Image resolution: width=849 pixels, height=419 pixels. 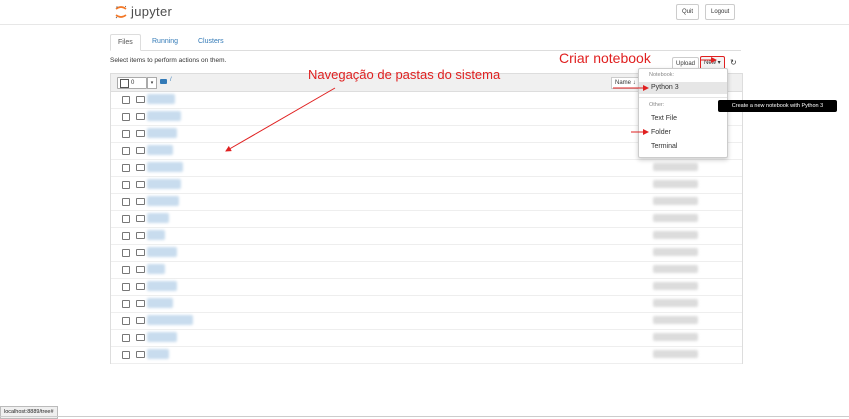 What do you see at coordinates (683, 133) in the screenshot?
I see `menu-item-folder: Folder` at bounding box center [683, 133].